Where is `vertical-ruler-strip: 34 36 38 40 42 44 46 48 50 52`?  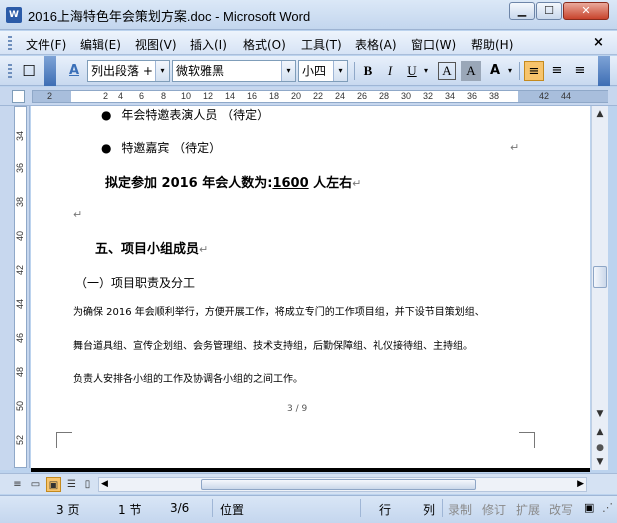
vertical-ruler-strip: 34 36 38 40 42 44 46 48 50 52 is located at coordinates (20, 287).